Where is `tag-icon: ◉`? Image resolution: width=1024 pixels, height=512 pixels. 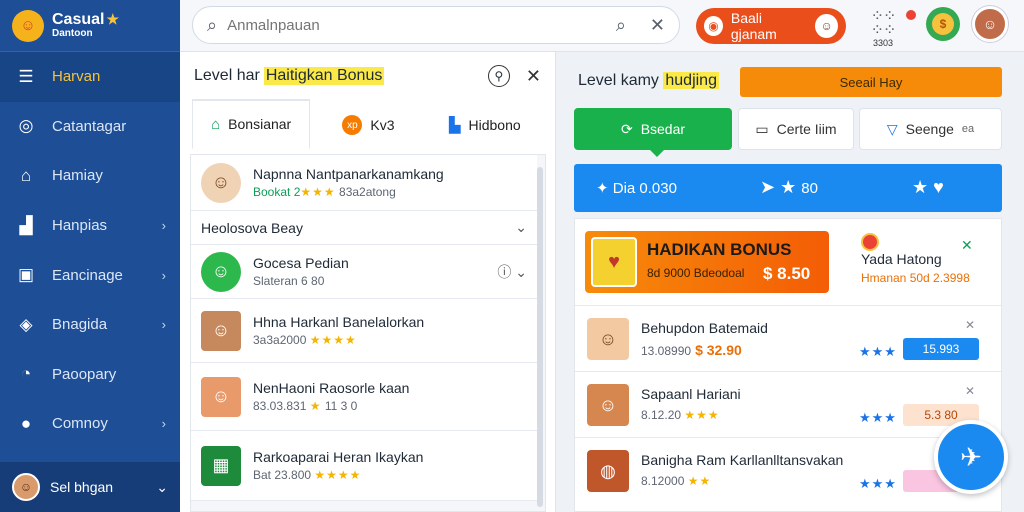 tag-icon: ◉ is located at coordinates (713, 26).